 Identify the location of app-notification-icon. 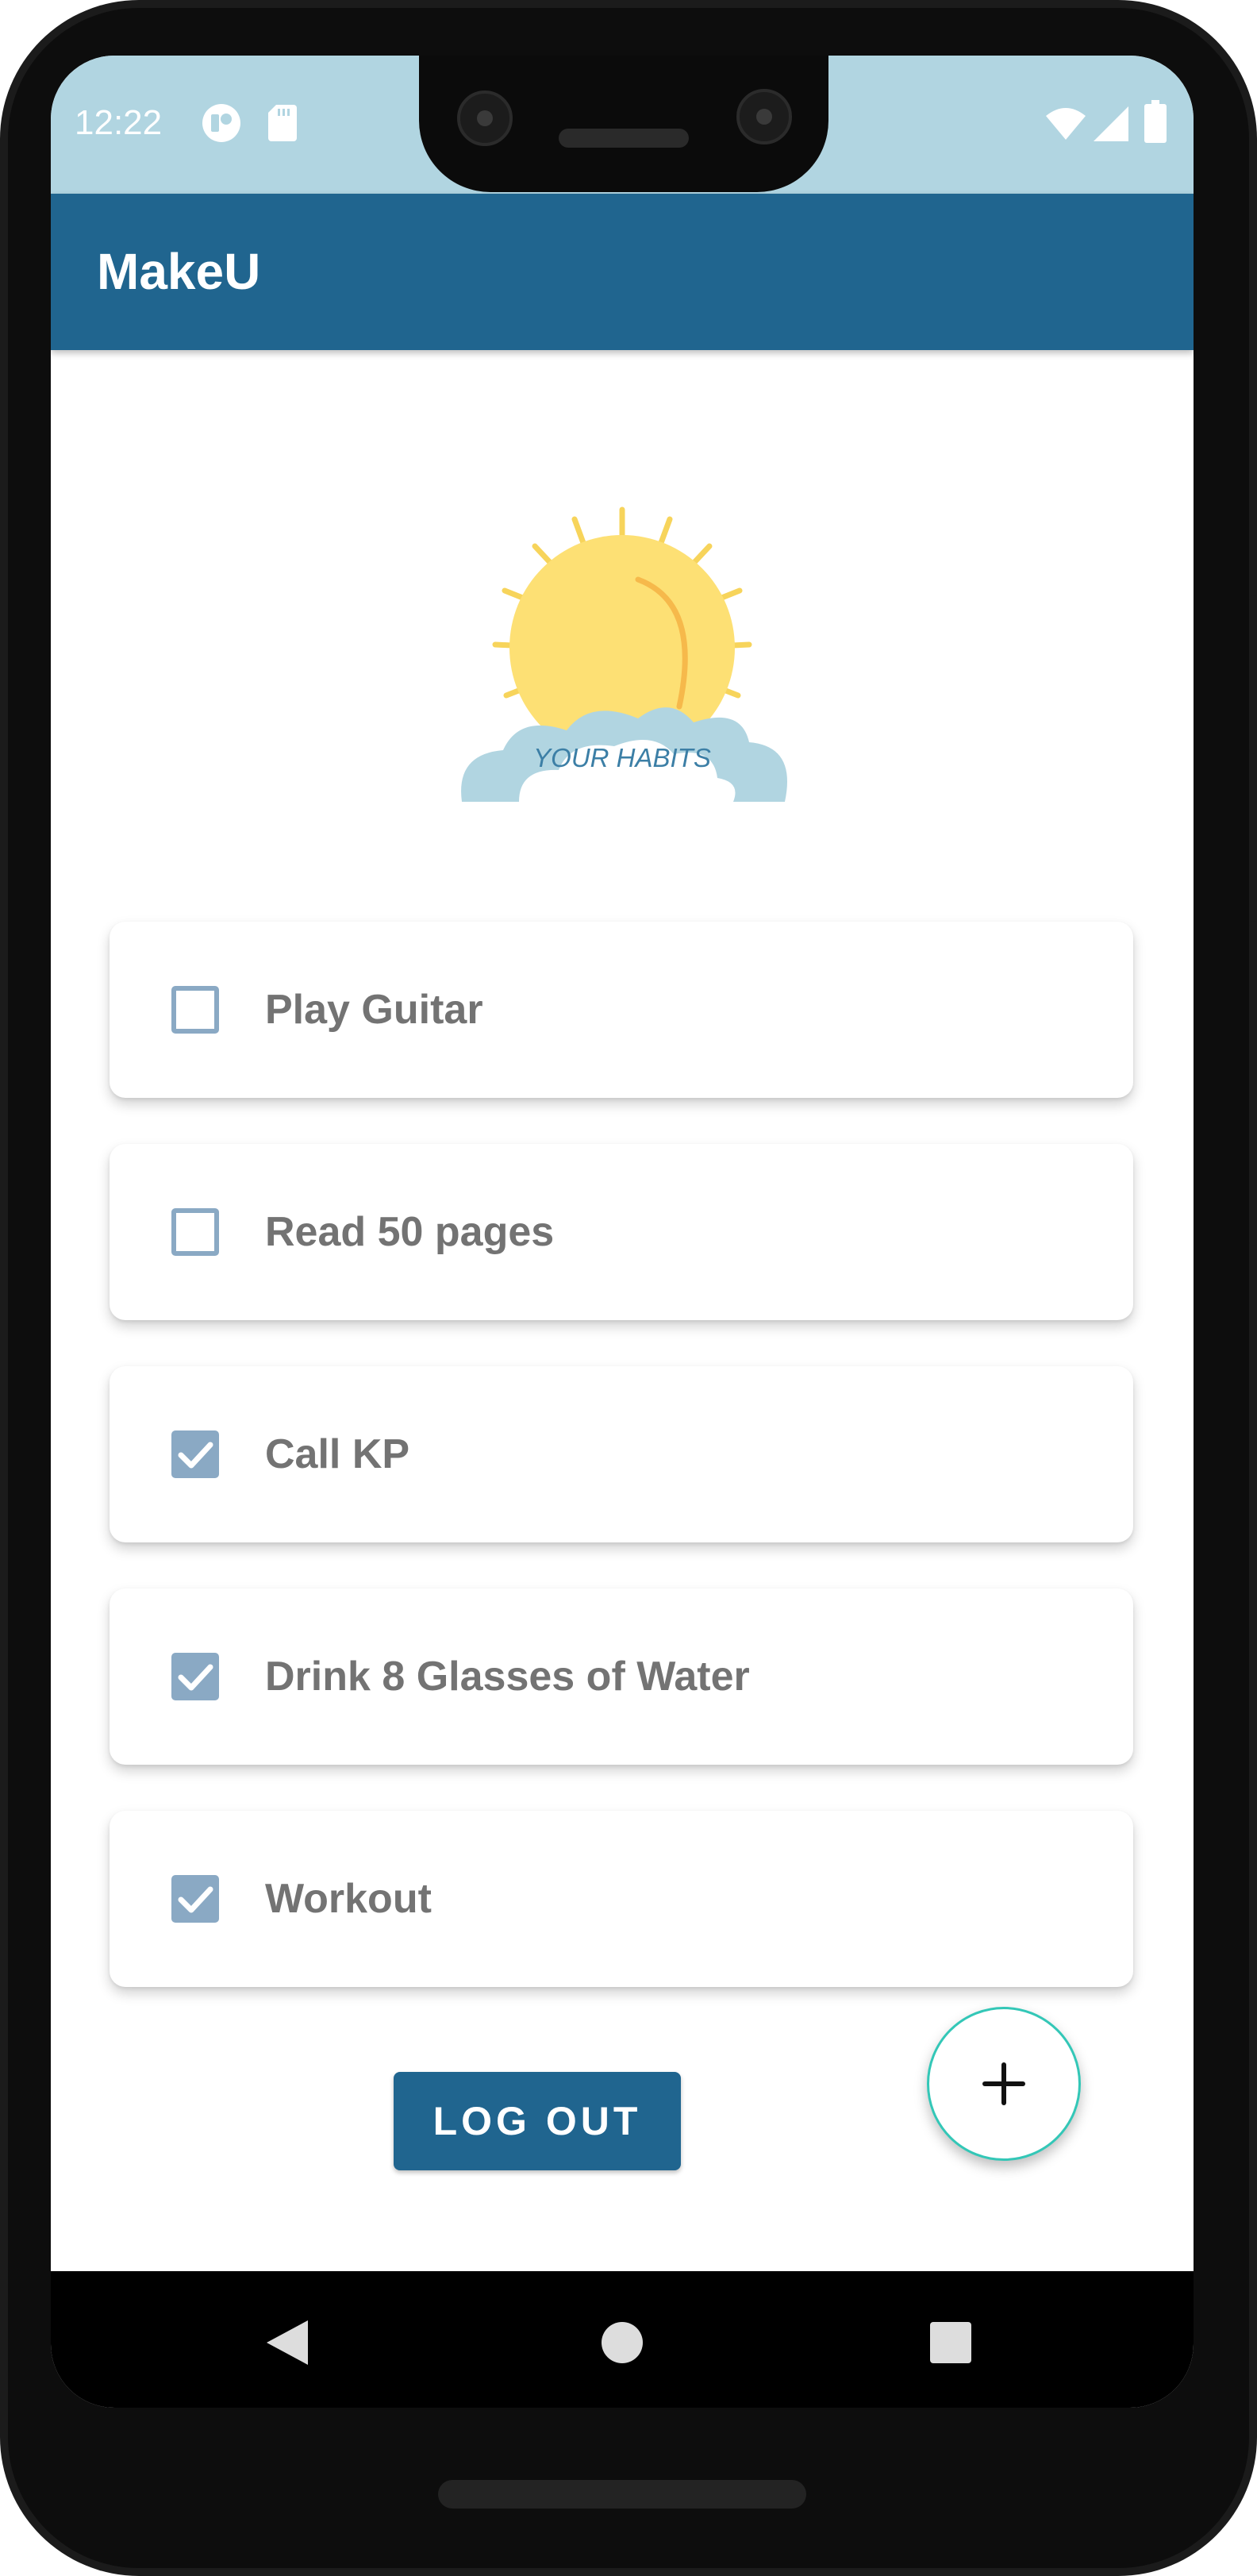
(221, 123).